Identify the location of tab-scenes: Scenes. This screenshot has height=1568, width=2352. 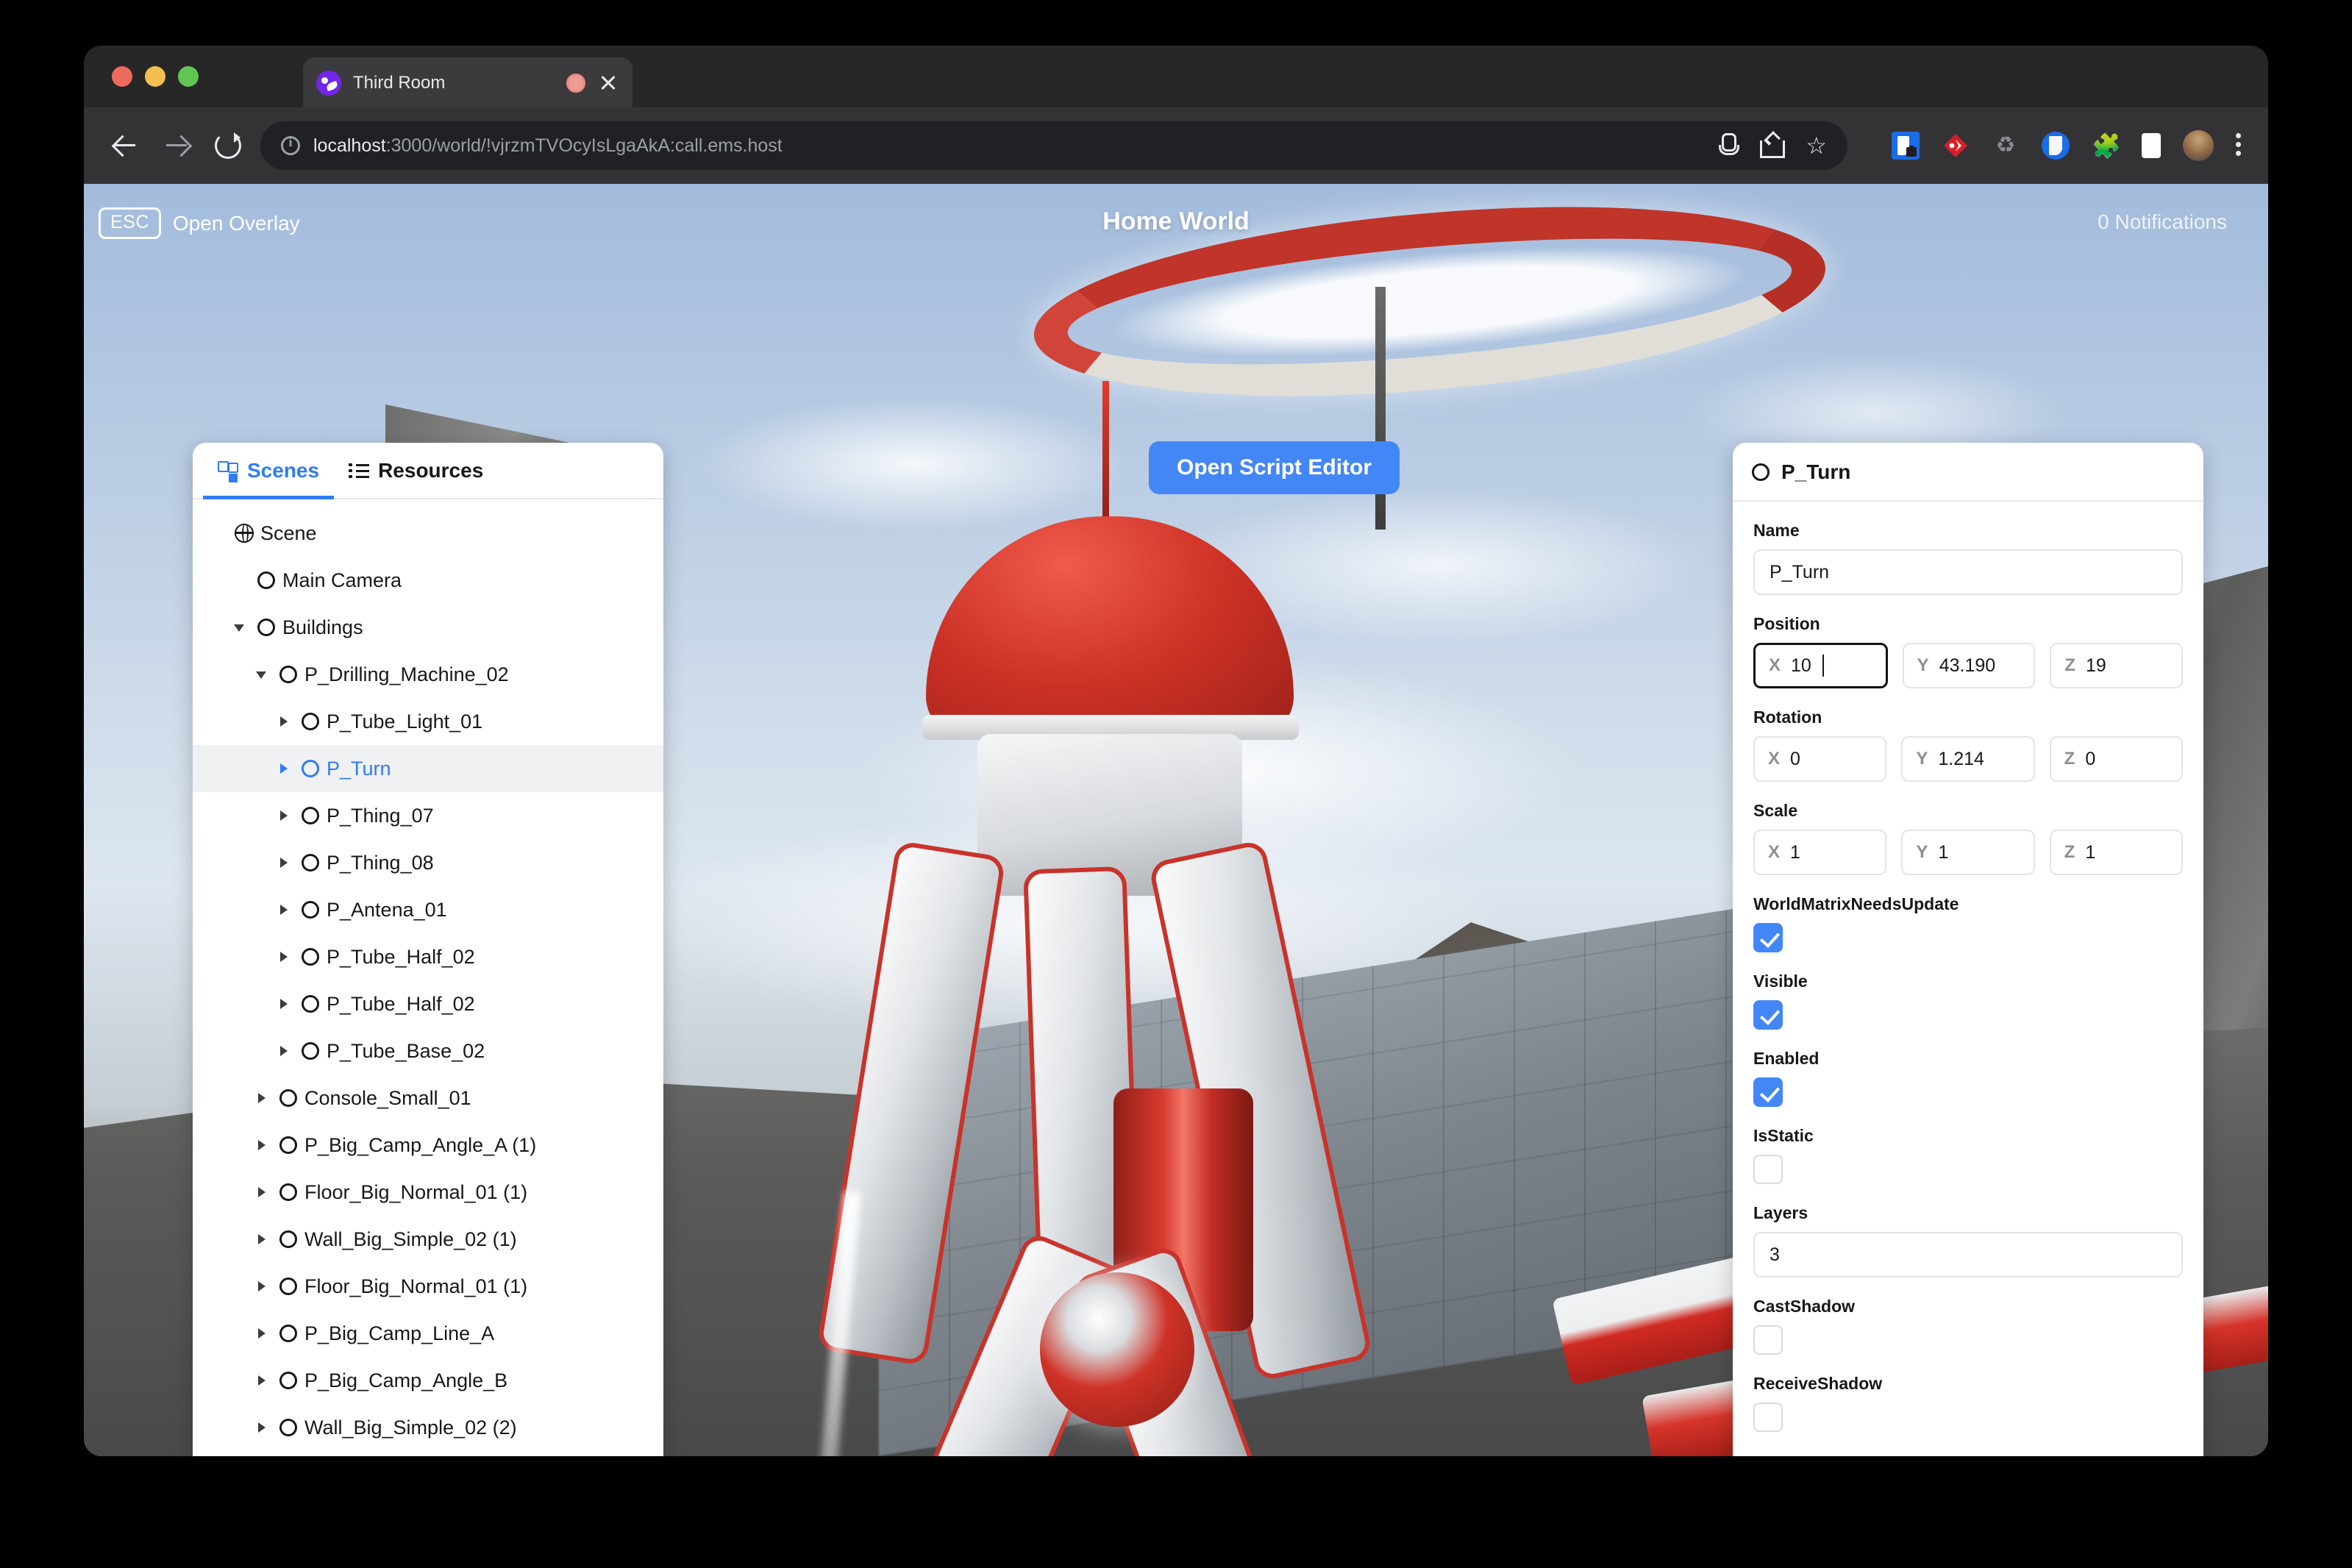
(269, 471).